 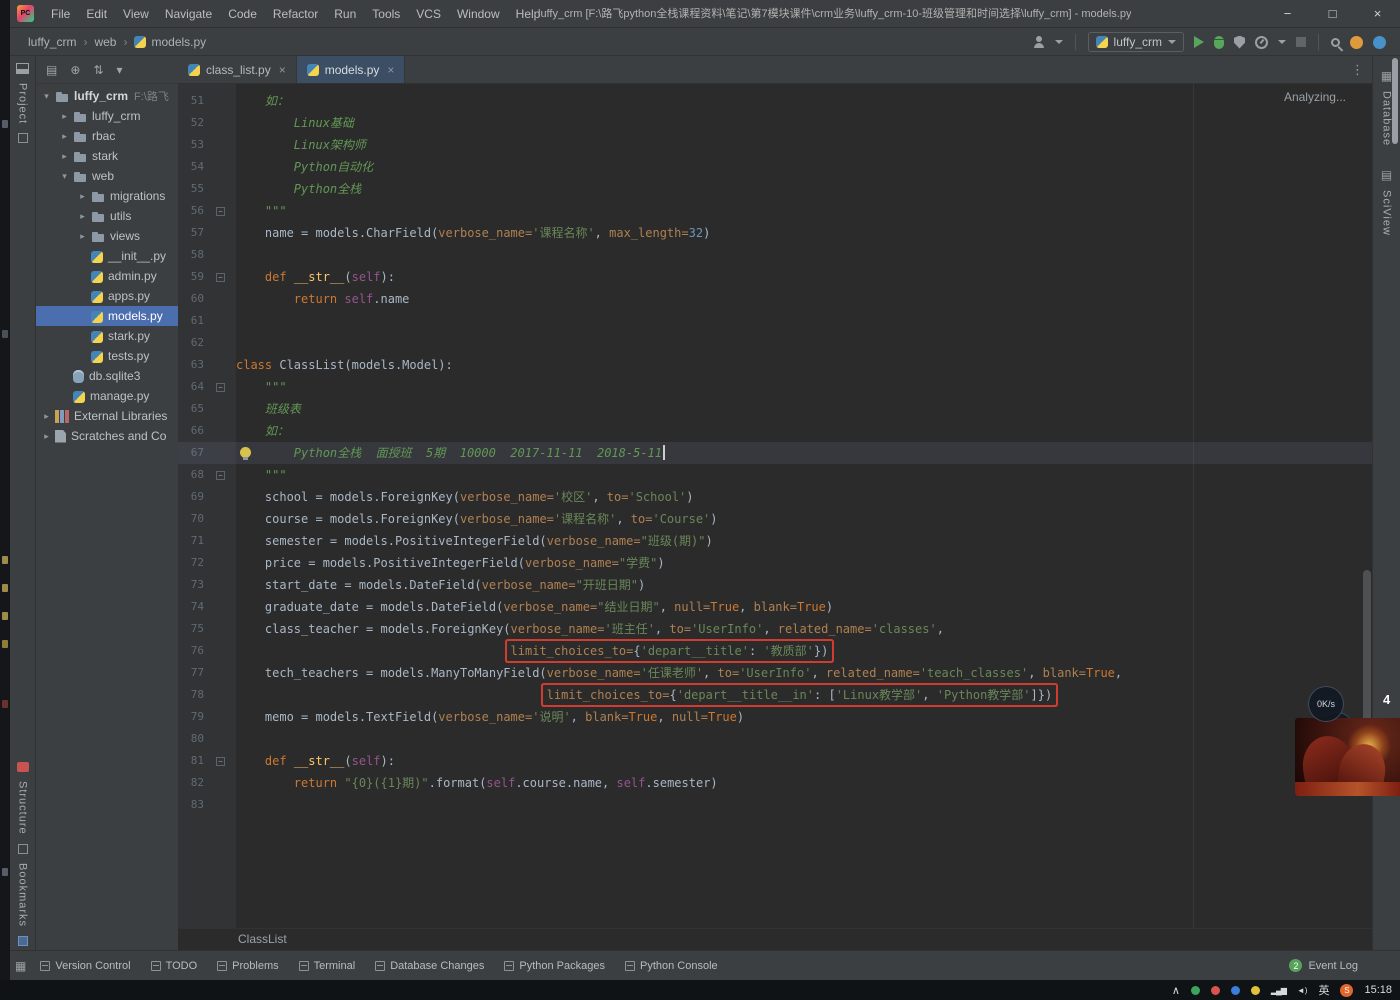 What do you see at coordinates (1301, 42) in the screenshot?
I see `stop-button` at bounding box center [1301, 42].